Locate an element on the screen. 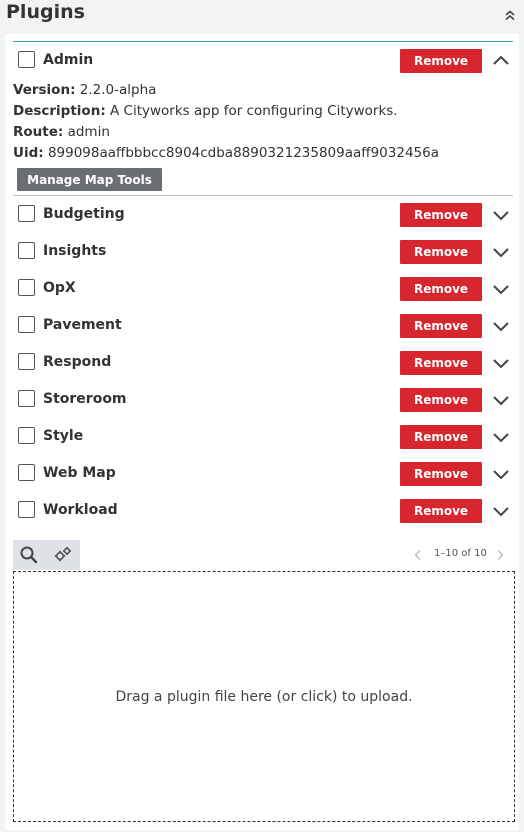 The height and width of the screenshot is (832, 524). table-toolbar is located at coordinates (46, 555).